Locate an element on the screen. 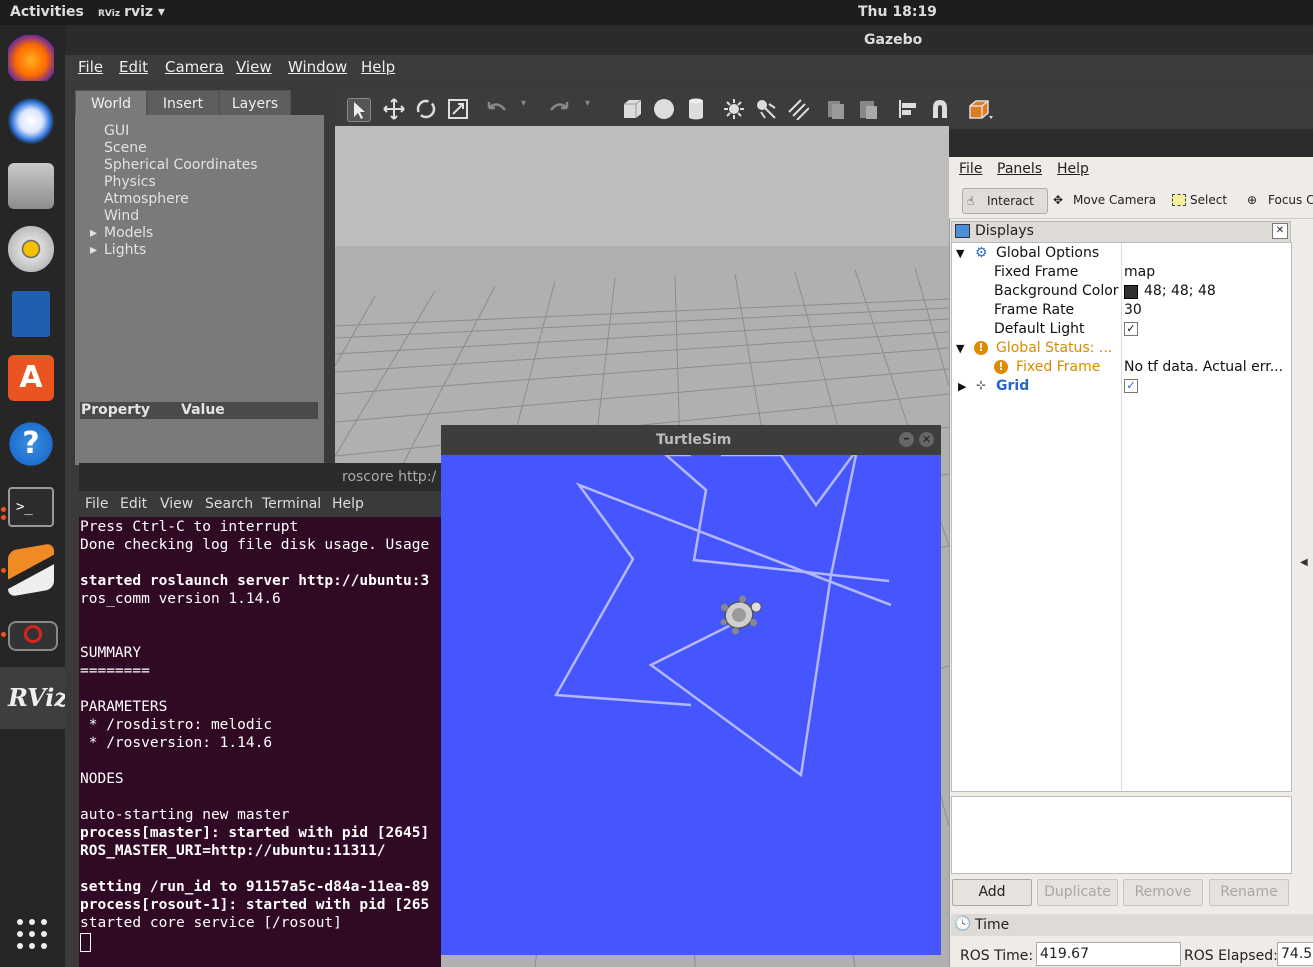 This screenshot has height=967, width=1313. show-applications-icon is located at coordinates (32, 934).